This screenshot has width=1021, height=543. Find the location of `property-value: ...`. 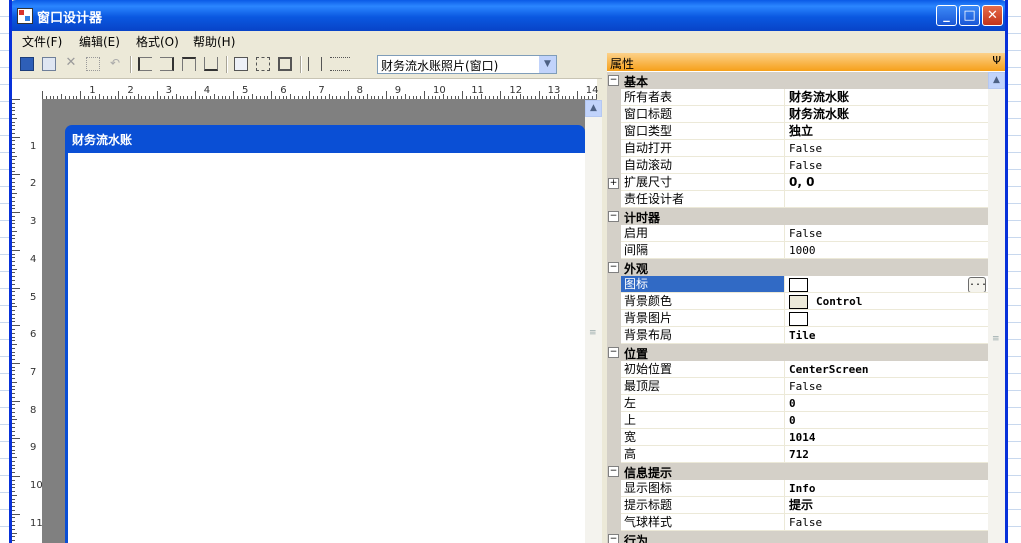

property-value: ... is located at coordinates (887, 284).